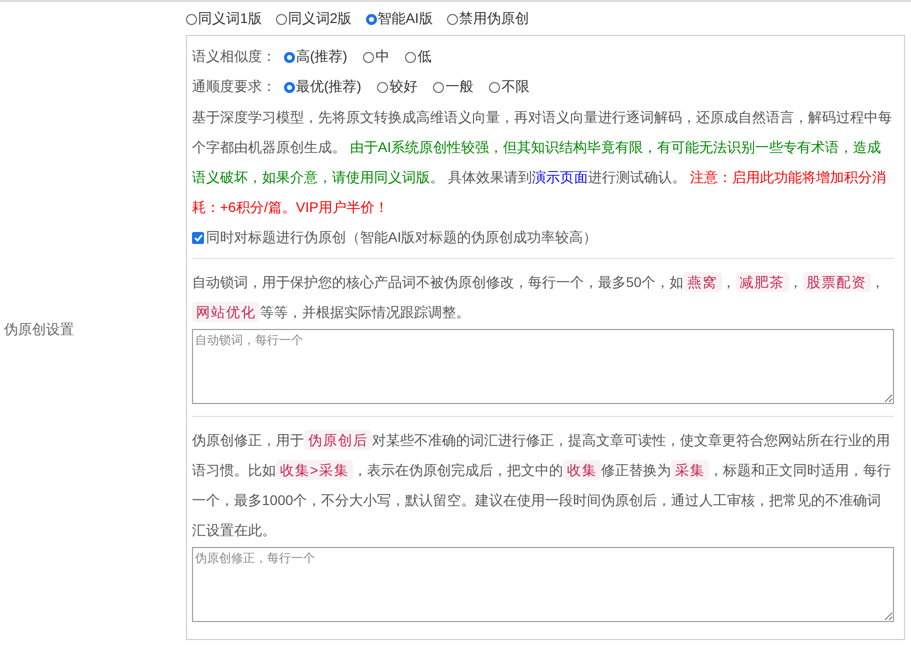 Image resolution: width=911 pixels, height=658 pixels. What do you see at coordinates (234, 57) in the screenshot?
I see `setting-label: 语义相似度：` at bounding box center [234, 57].